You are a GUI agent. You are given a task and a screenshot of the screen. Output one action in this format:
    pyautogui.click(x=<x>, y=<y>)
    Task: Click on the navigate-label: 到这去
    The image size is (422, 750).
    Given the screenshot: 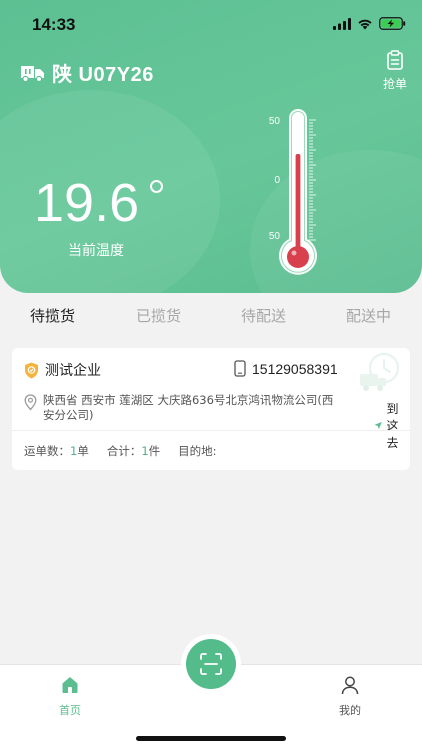 What is the action you would take?
    pyautogui.click(x=392, y=426)
    